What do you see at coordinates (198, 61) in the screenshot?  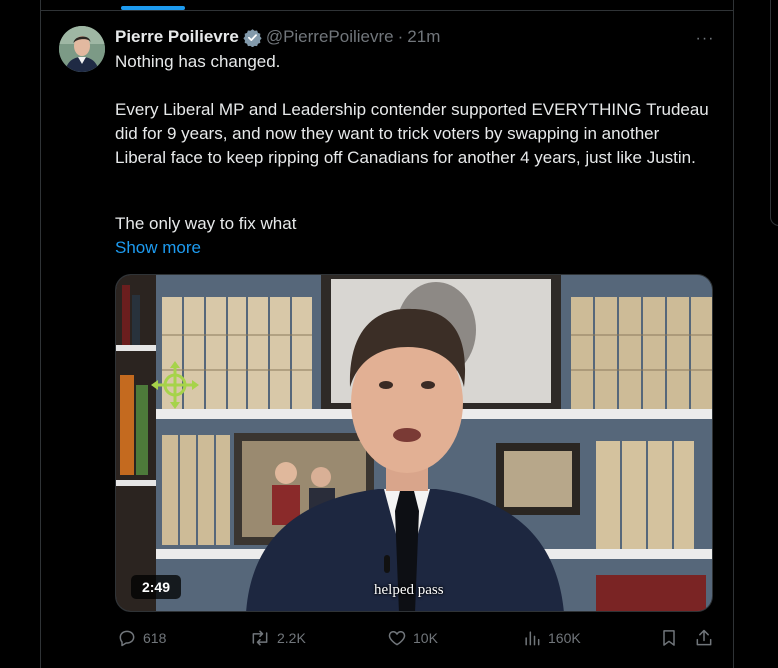 I see `tweet-text-paragraph: Nothing has changed.` at bounding box center [198, 61].